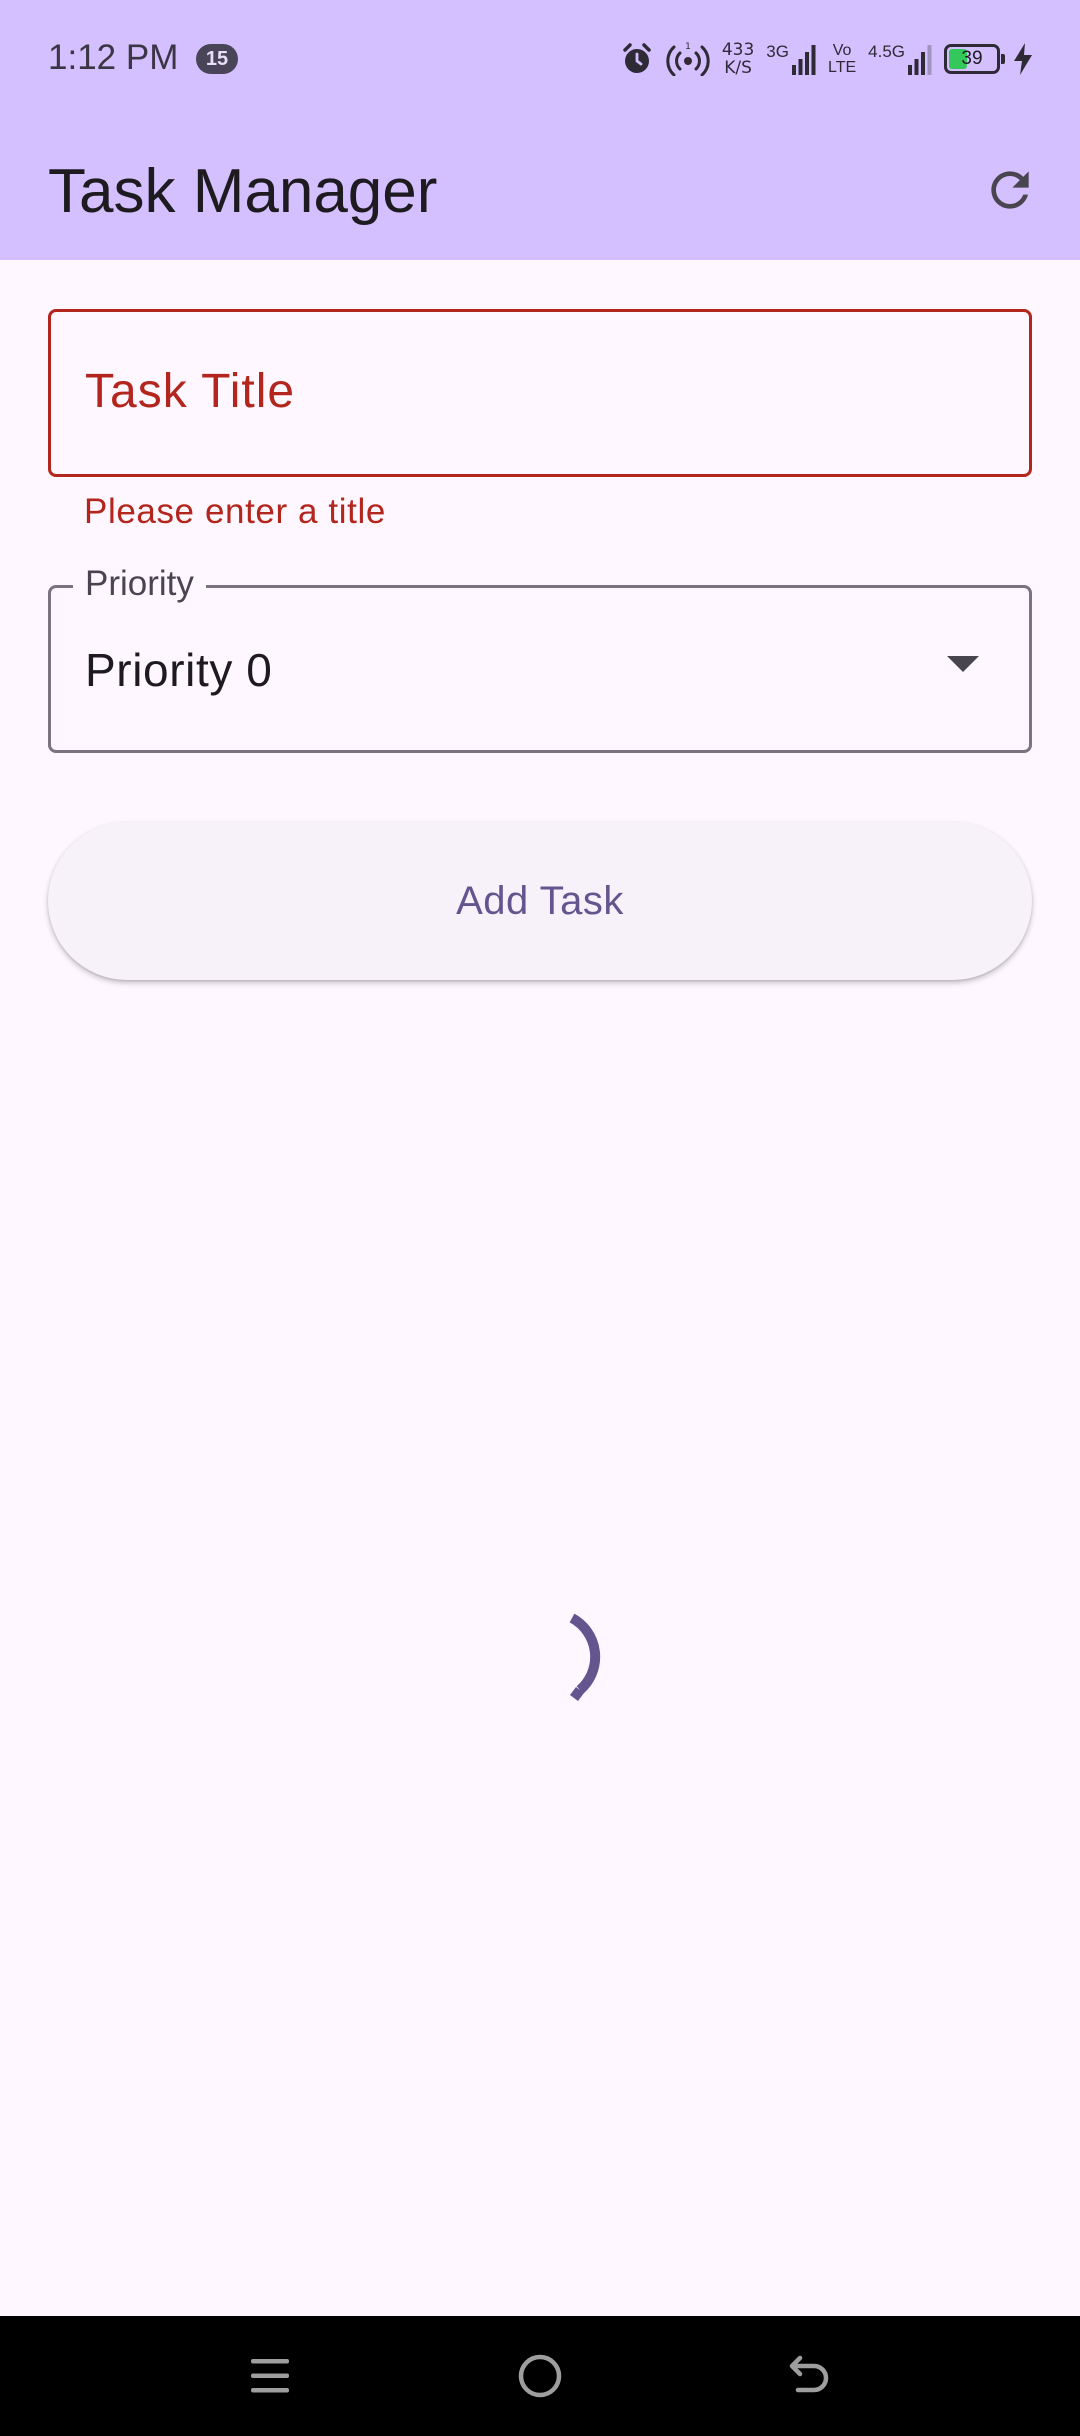 The width and height of the screenshot is (1080, 2436). Describe the element at coordinates (842, 67) in the screenshot. I see `volte-bottom: LTE` at that location.